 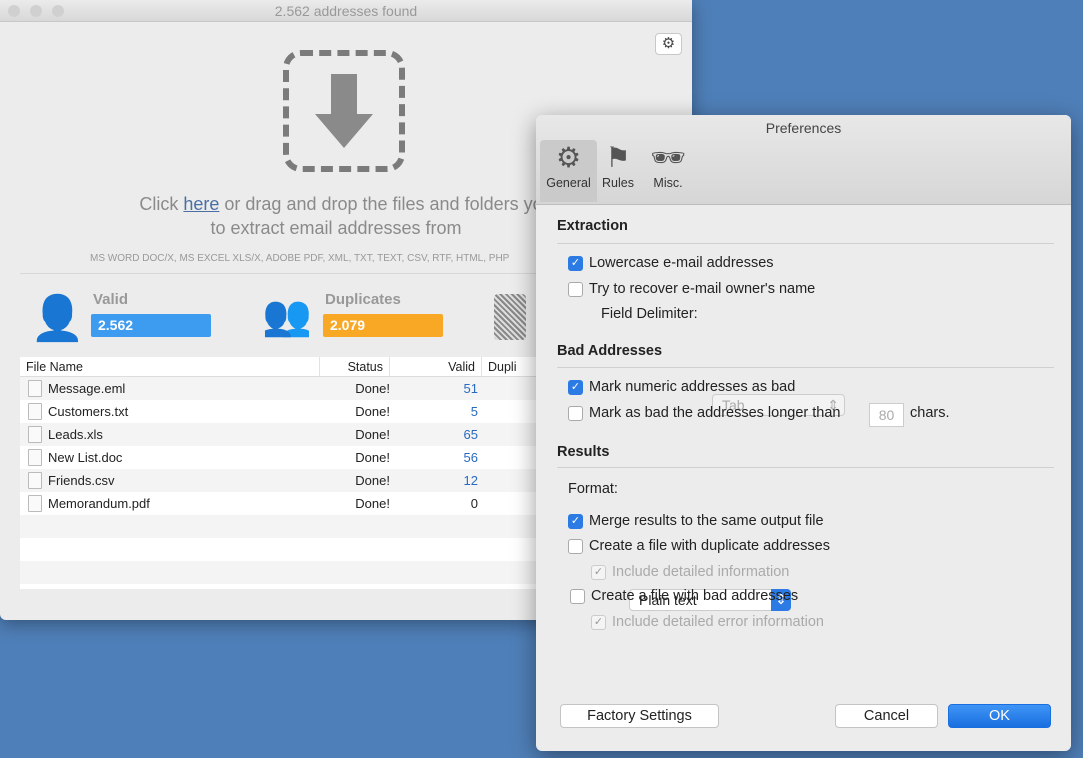 What do you see at coordinates (81, 480) in the screenshot?
I see `file-name: Friends.csv` at bounding box center [81, 480].